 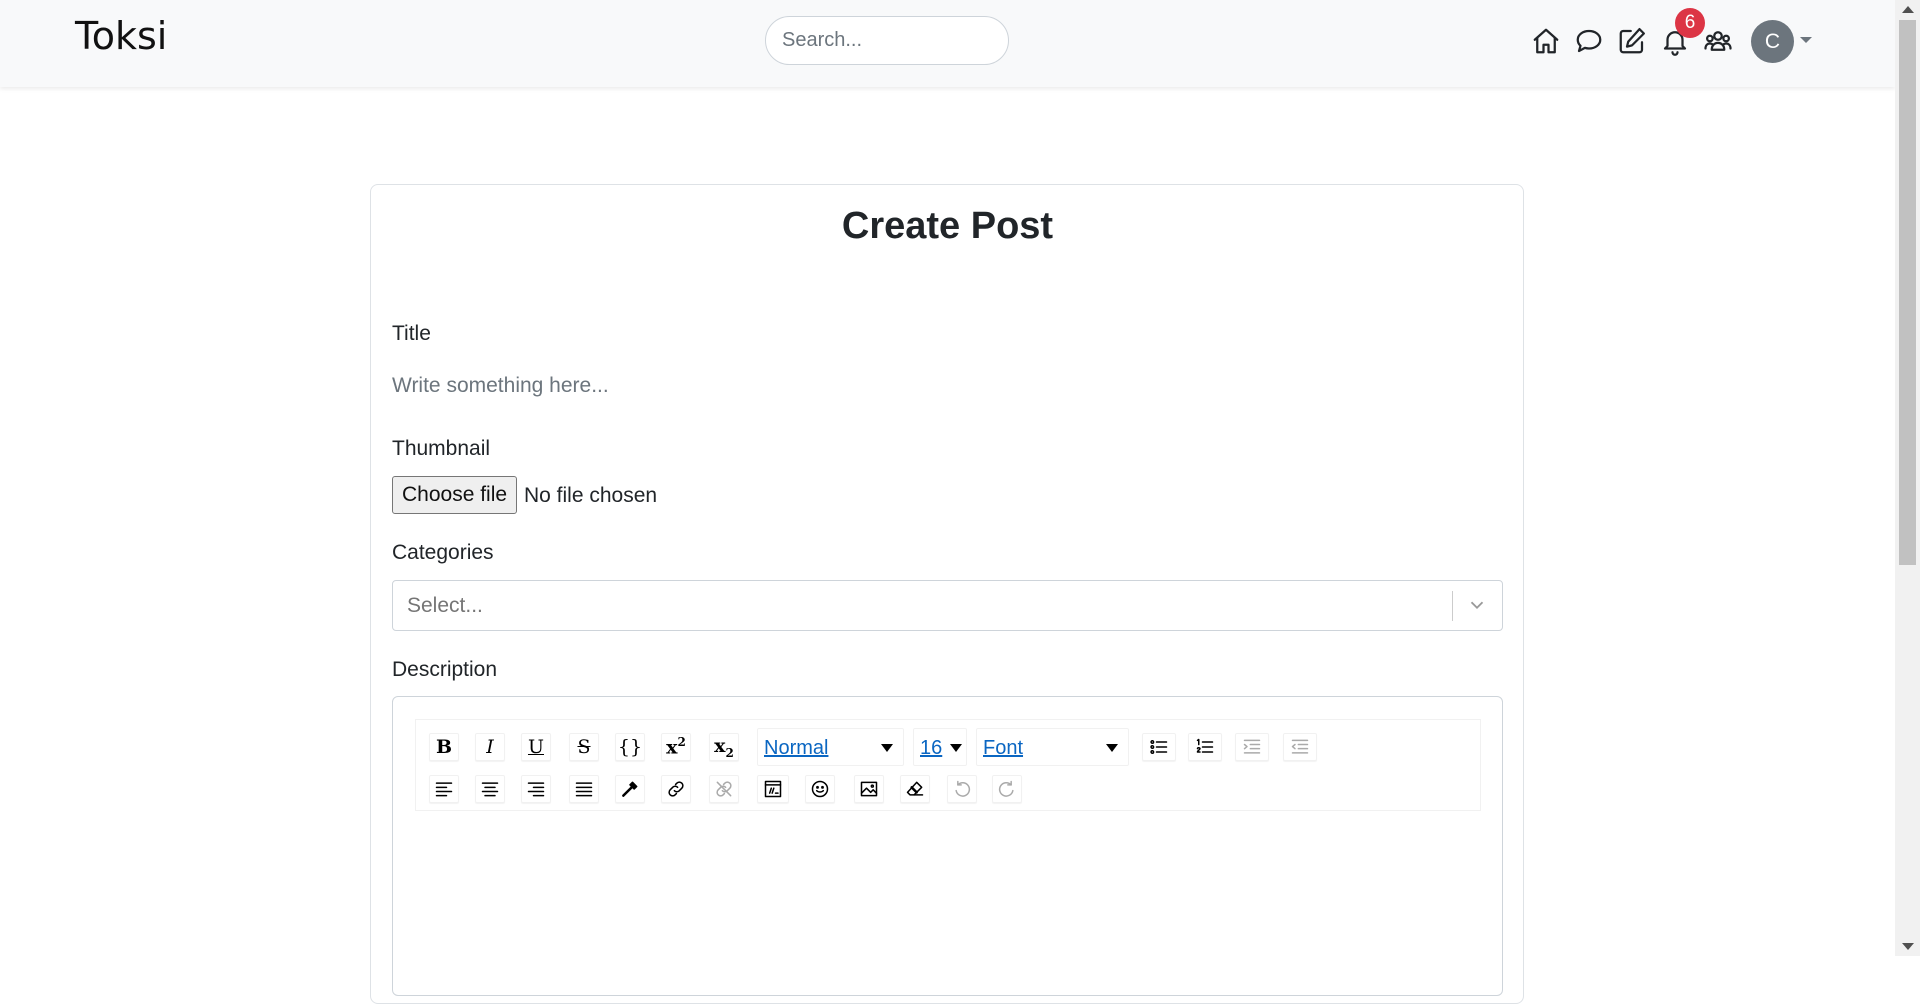 What do you see at coordinates (536, 747) in the screenshot?
I see `underline-icon: U` at bounding box center [536, 747].